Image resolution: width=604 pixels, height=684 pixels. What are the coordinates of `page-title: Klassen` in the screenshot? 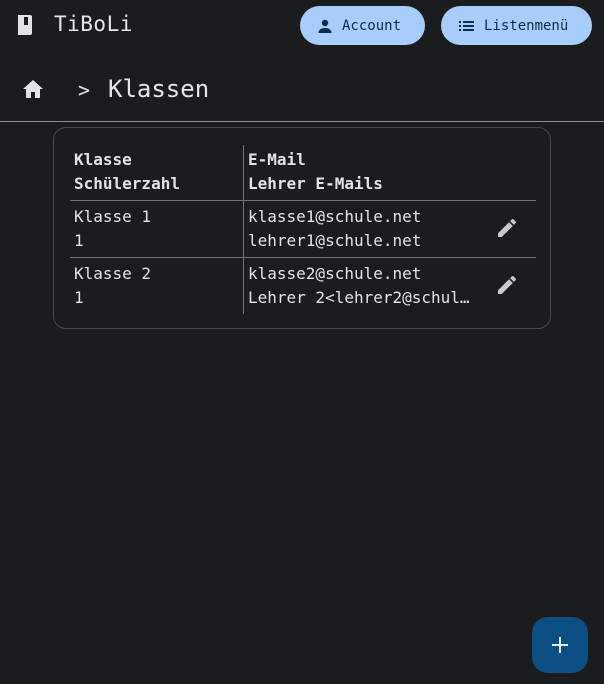 It's located at (159, 89).